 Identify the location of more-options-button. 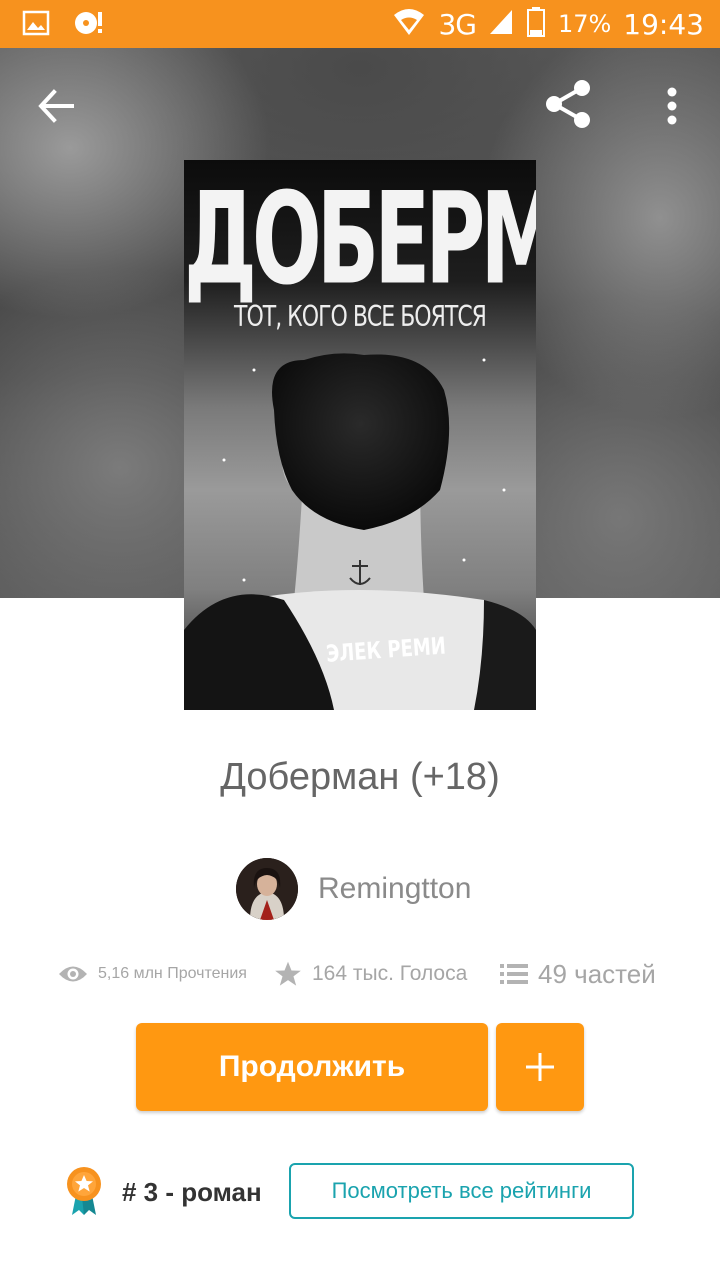
(672, 106).